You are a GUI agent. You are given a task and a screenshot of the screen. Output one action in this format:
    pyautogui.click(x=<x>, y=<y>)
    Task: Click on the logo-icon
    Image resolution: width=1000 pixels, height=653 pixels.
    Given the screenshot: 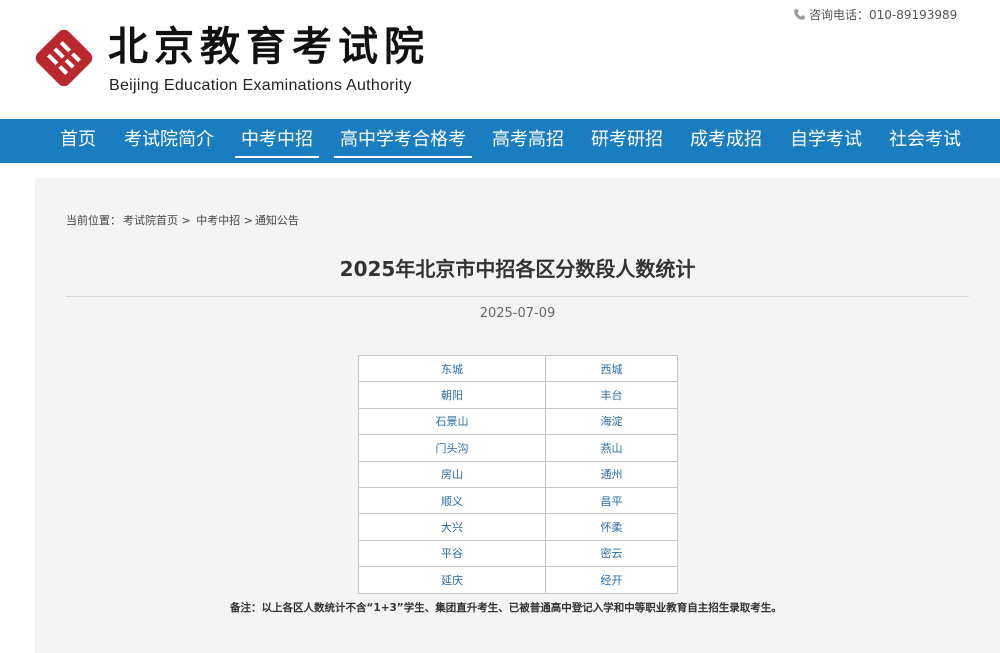 What is the action you would take?
    pyautogui.click(x=64, y=58)
    